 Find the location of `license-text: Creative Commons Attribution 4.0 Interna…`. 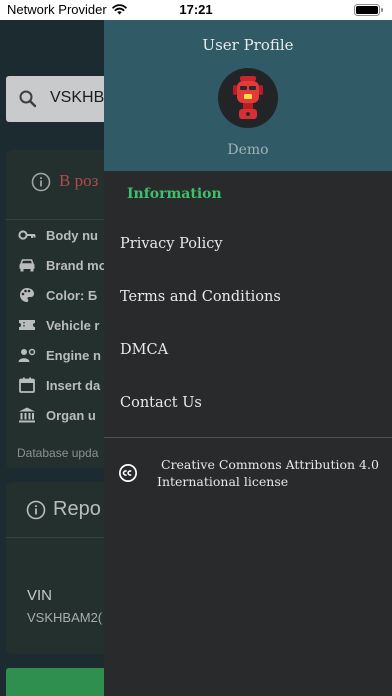

license-text: Creative Commons Attribution 4.0 Interna… is located at coordinates (272, 473).